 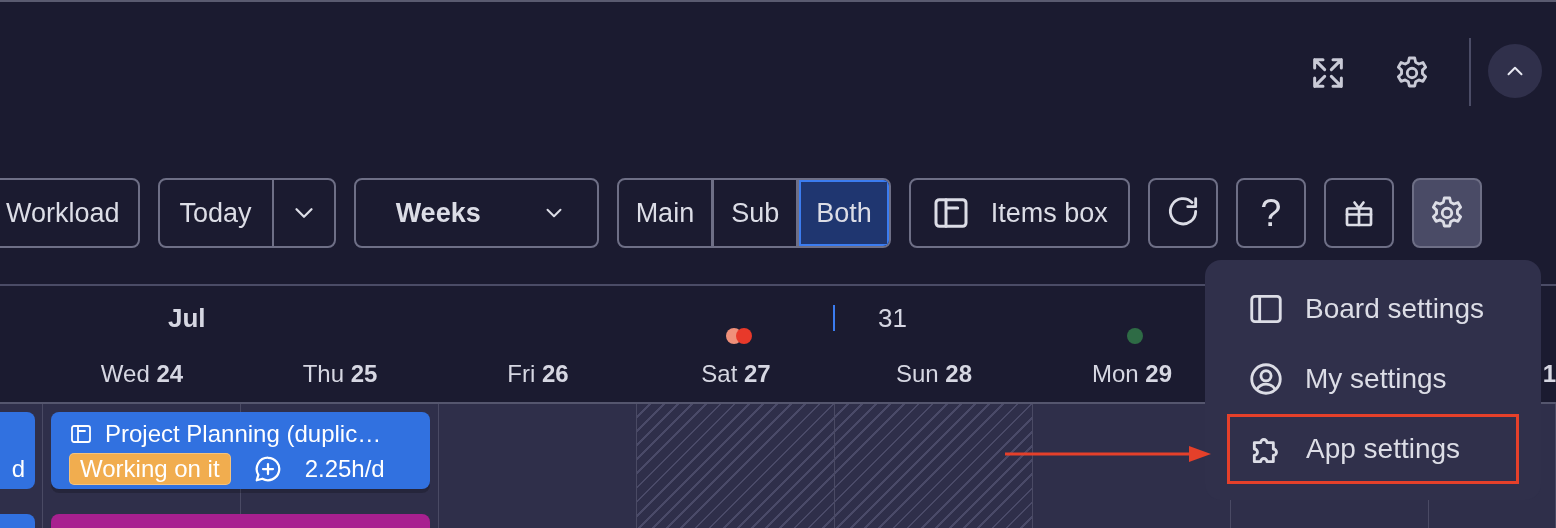 I want to click on day-label: Fri 26, so click(x=538, y=374).